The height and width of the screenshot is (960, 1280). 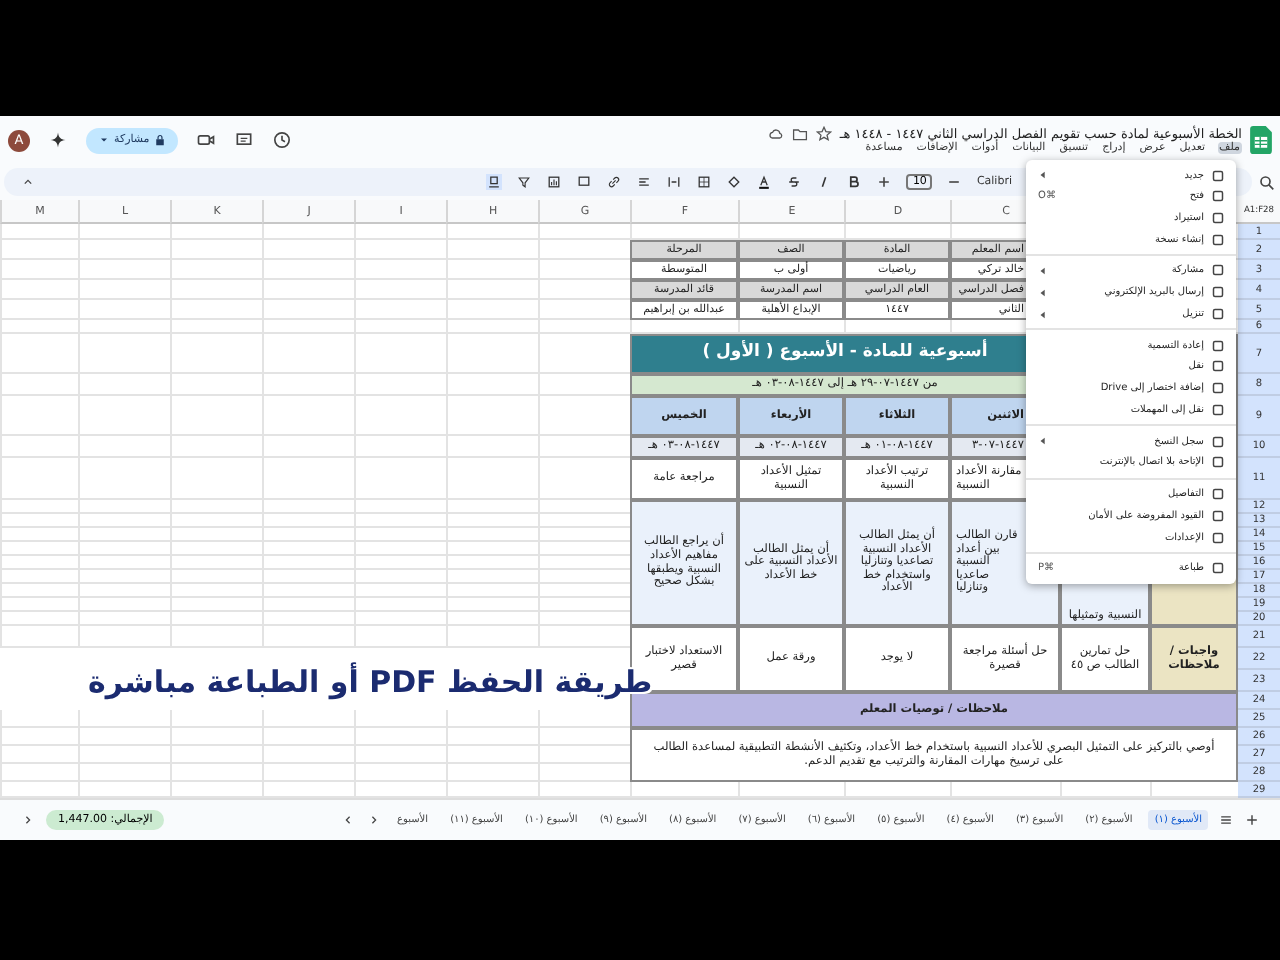 What do you see at coordinates (1267, 182) in the screenshot?
I see `search-icon` at bounding box center [1267, 182].